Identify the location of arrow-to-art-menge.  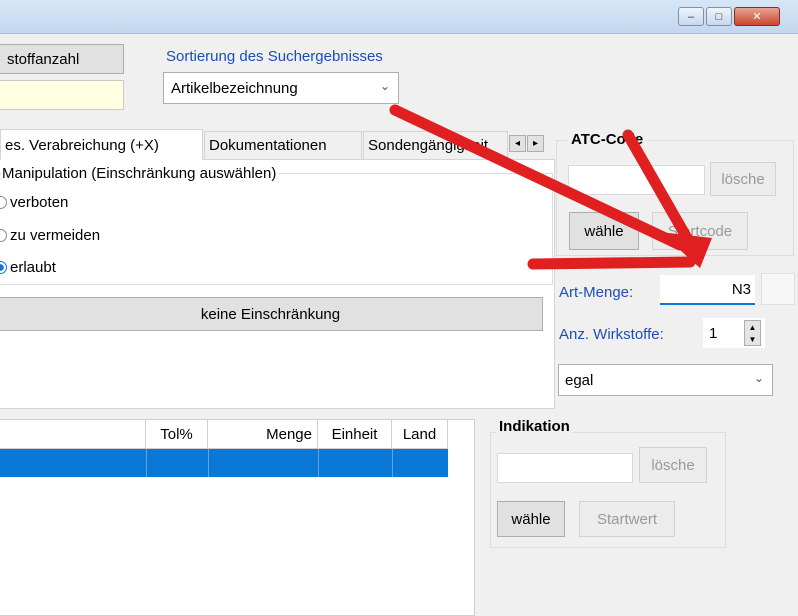
(550, 187).